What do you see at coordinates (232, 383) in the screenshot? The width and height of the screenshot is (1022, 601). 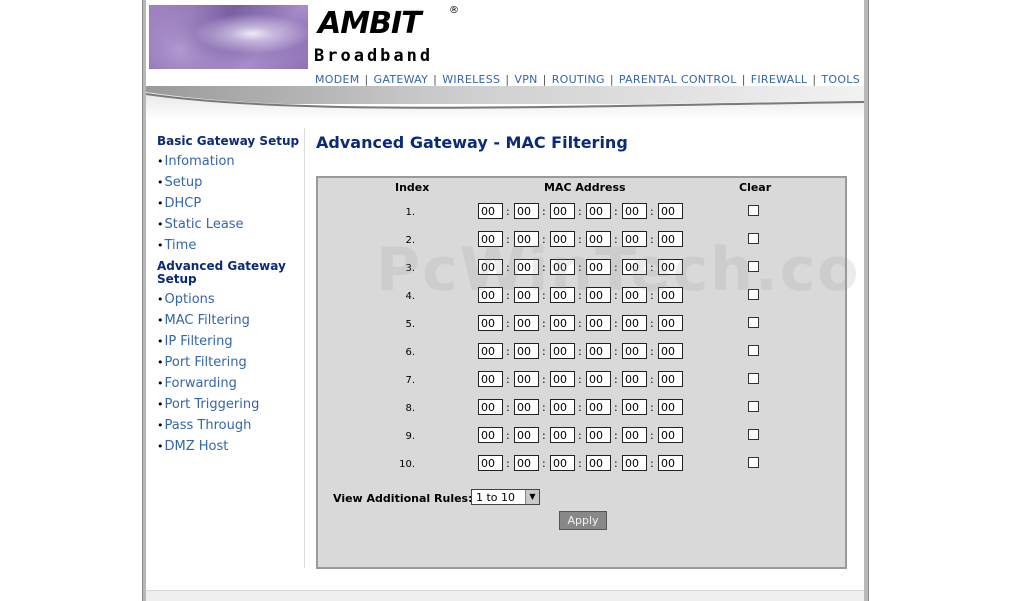 I see `sidebar-advanced-item: •Forwarding` at bounding box center [232, 383].